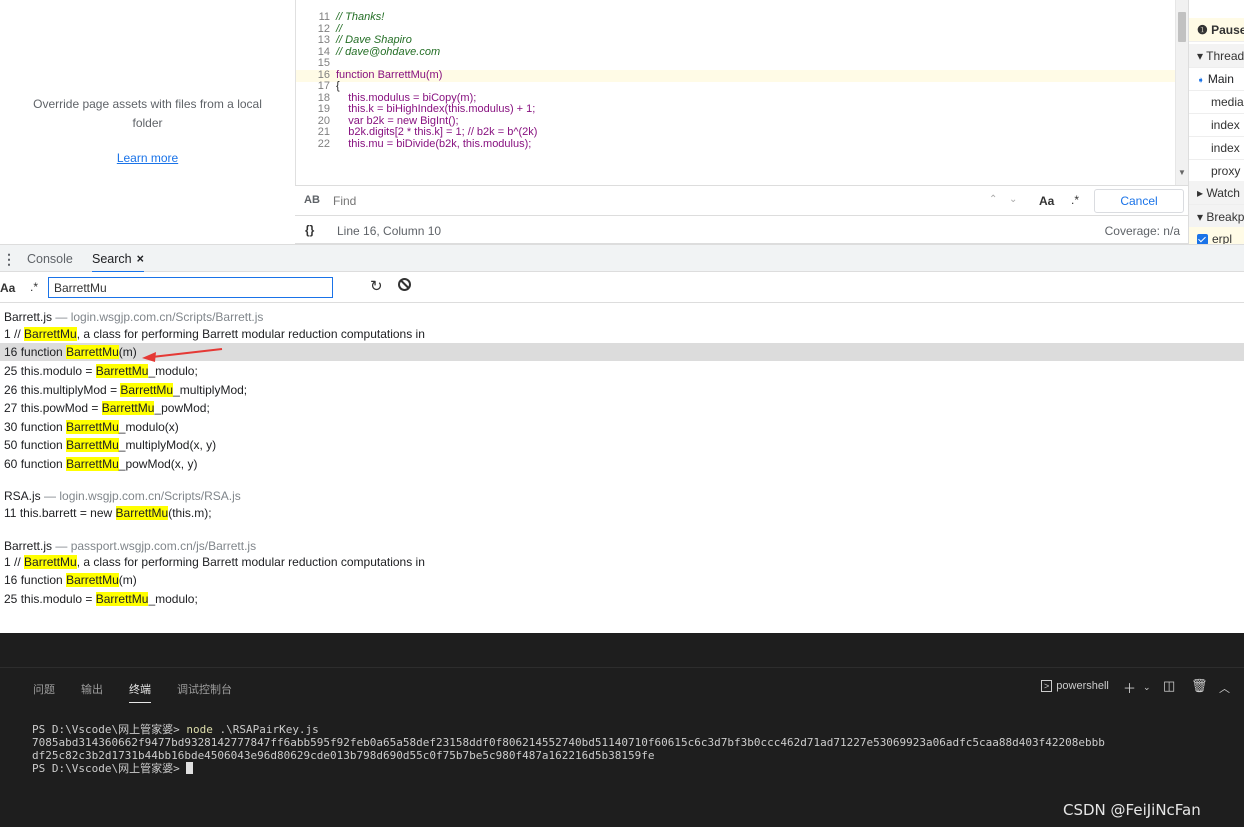  What do you see at coordinates (379, 52) in the screenshot?
I see `code-line: 14// dave@ohdave.com` at bounding box center [379, 52].